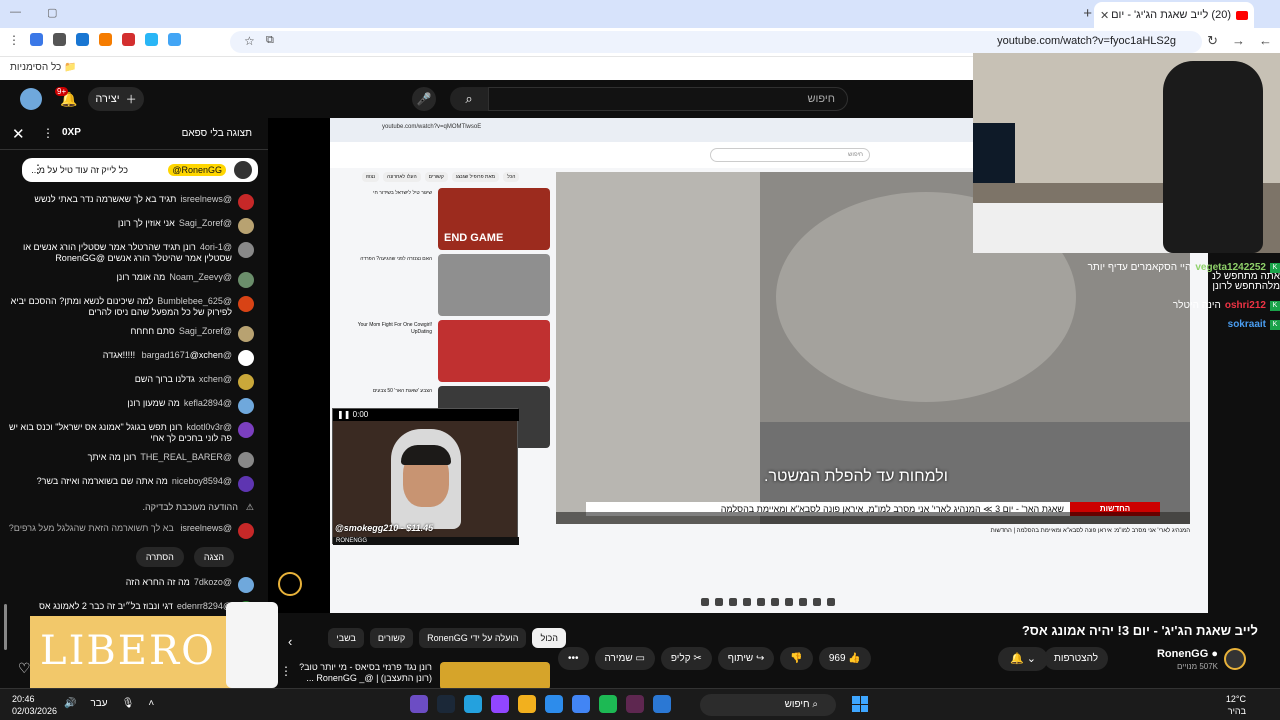  What do you see at coordinates (1023, 659) in the screenshot?
I see `notification-bell-icon: 🔔 ⌄` at bounding box center [1023, 659].